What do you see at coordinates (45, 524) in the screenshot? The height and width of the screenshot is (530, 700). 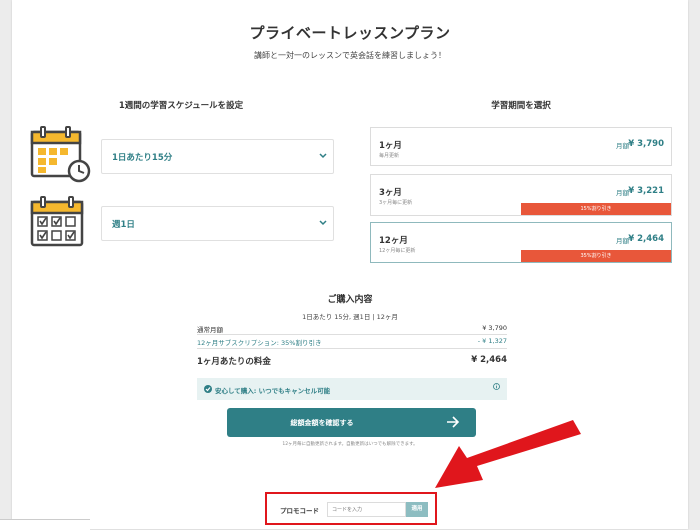 I see `window-edge` at bounding box center [45, 524].